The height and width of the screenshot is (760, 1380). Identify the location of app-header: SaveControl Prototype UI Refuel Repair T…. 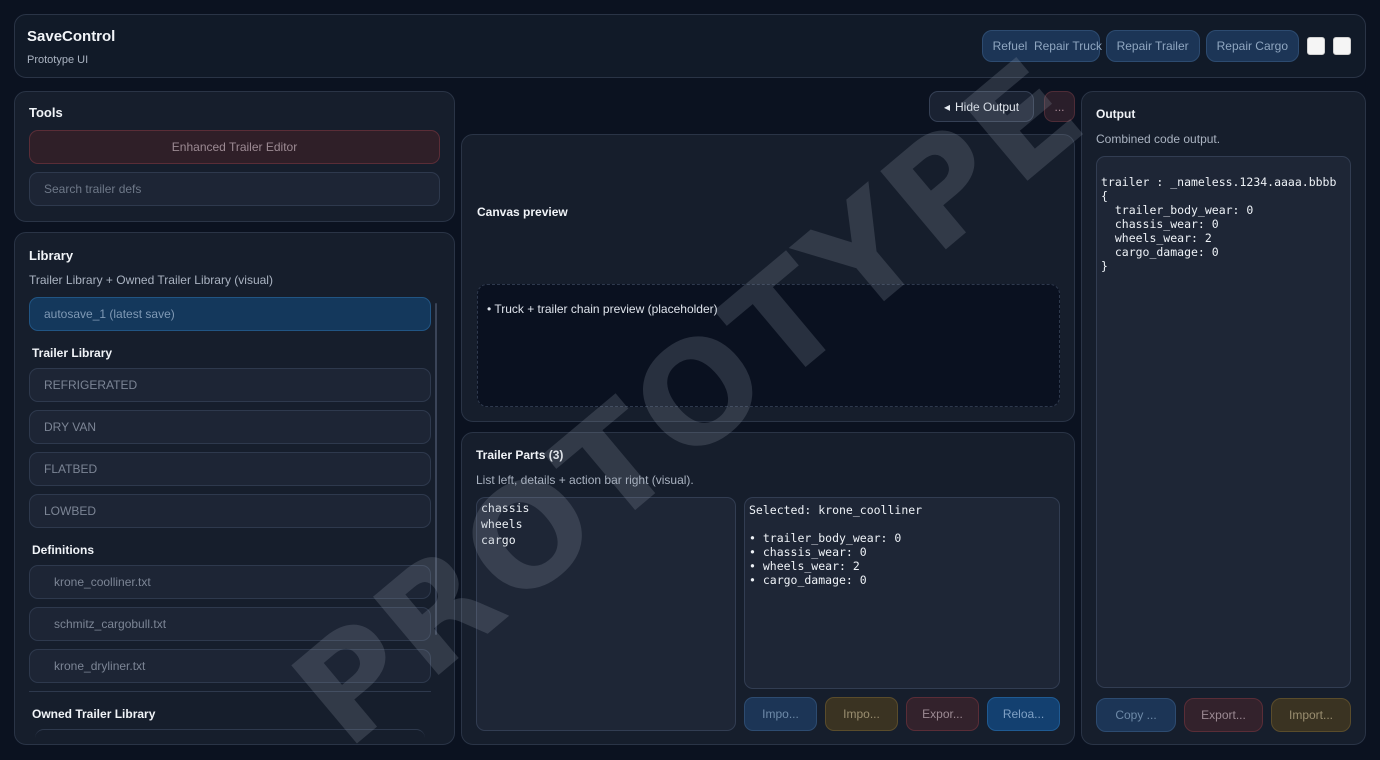
(690, 46).